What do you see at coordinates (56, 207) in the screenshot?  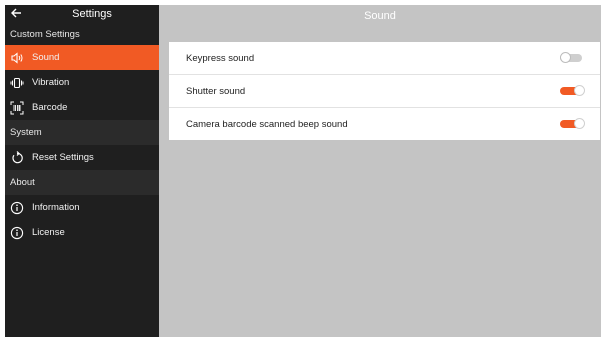 I see `sidebar-item-label: Information` at bounding box center [56, 207].